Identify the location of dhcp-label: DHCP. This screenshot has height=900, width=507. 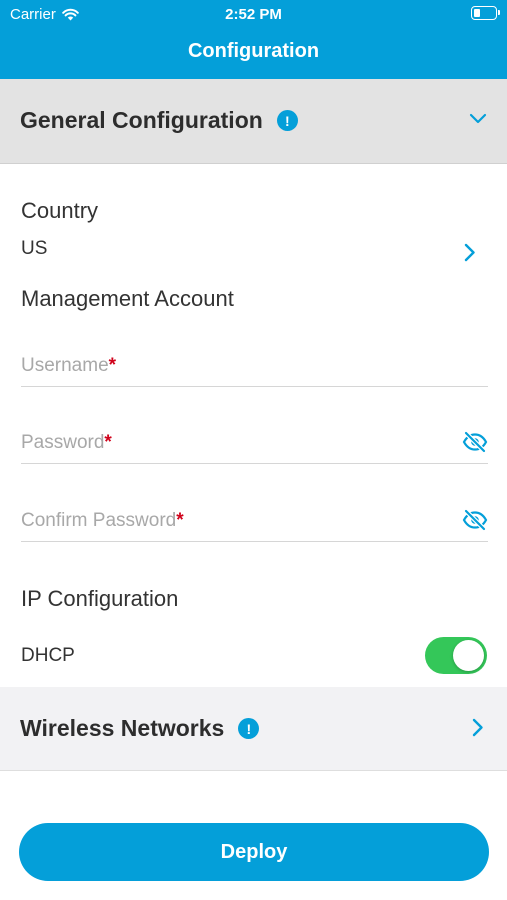
(48, 655).